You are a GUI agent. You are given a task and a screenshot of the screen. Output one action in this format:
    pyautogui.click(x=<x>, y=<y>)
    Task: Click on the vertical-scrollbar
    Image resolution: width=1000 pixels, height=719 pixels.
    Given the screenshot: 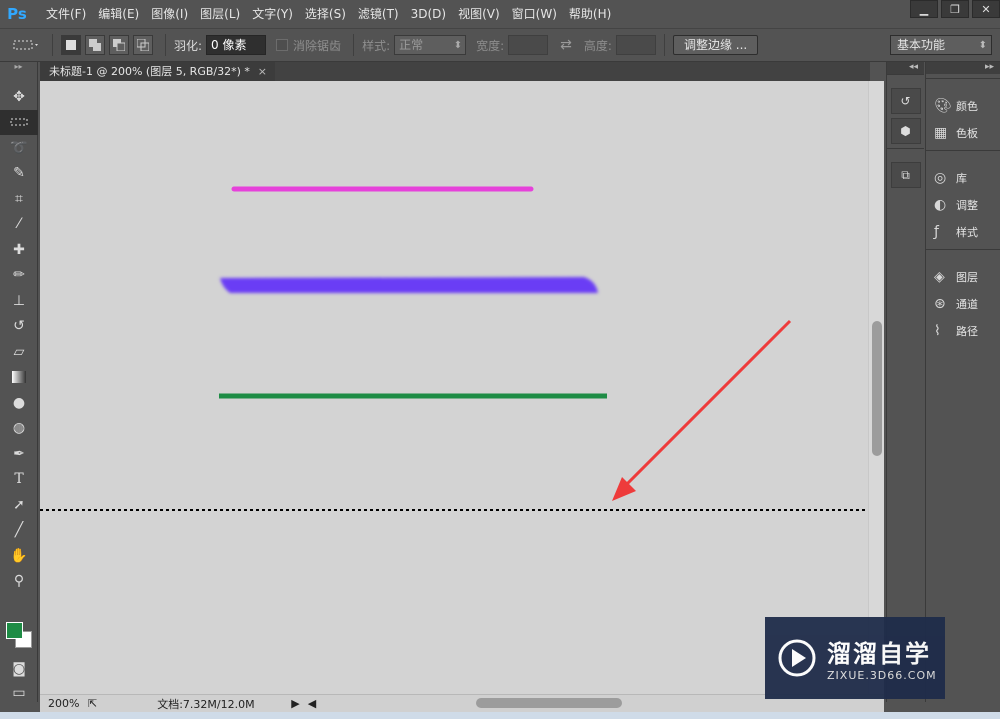 What is the action you would take?
    pyautogui.click(x=876, y=387)
    